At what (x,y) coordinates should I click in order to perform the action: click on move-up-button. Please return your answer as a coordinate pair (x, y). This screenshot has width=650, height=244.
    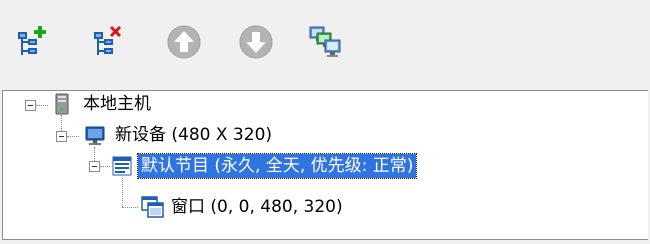
    Looking at the image, I should click on (184, 42).